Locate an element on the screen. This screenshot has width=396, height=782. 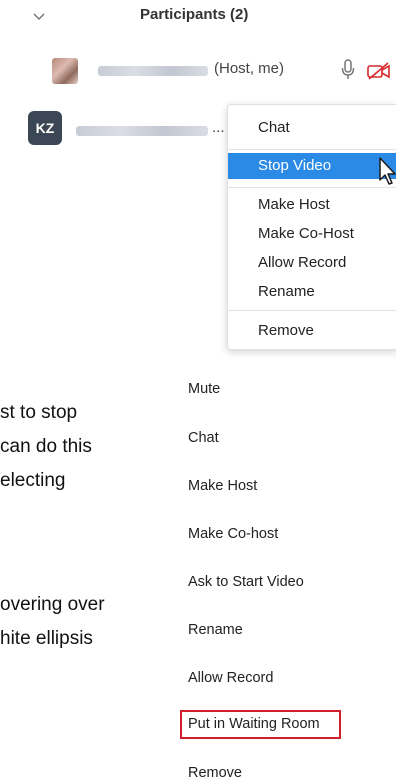
body-text-line: st to stop is located at coordinates (39, 412).